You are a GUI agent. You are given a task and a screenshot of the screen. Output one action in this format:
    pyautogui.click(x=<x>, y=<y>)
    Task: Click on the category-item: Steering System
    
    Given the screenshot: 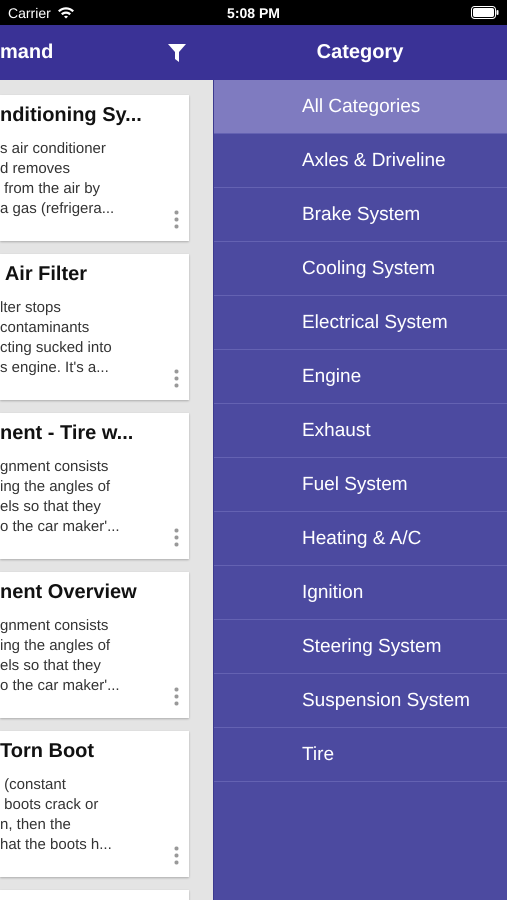 What is the action you would take?
    pyautogui.click(x=360, y=647)
    